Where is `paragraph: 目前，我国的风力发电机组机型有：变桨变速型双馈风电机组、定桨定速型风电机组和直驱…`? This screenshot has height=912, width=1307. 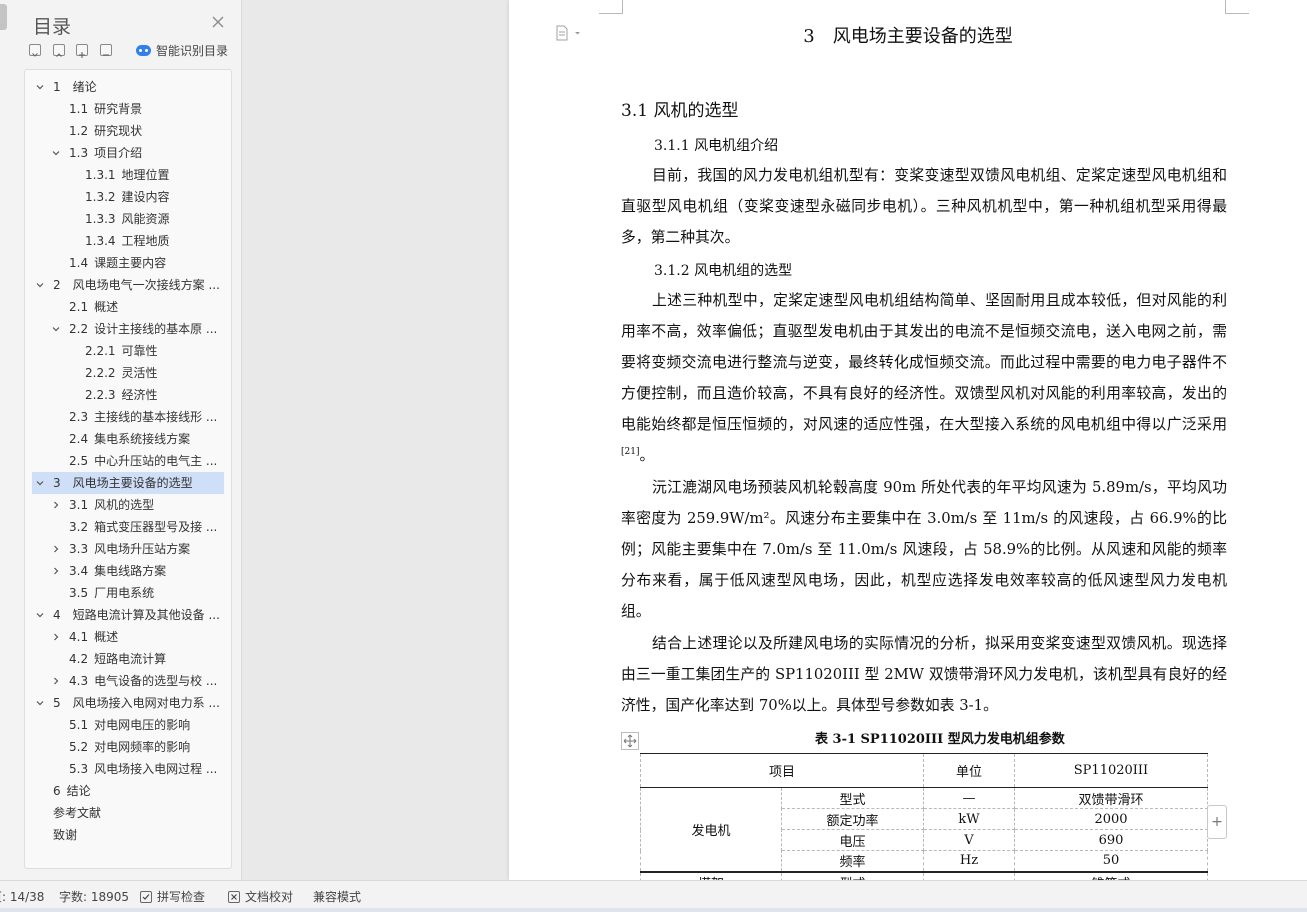
paragraph: 目前，我国的风力发电机组机型有：变桨变速型双馈风电机组、定桨定速型风电机组和直驱… is located at coordinates (924, 206).